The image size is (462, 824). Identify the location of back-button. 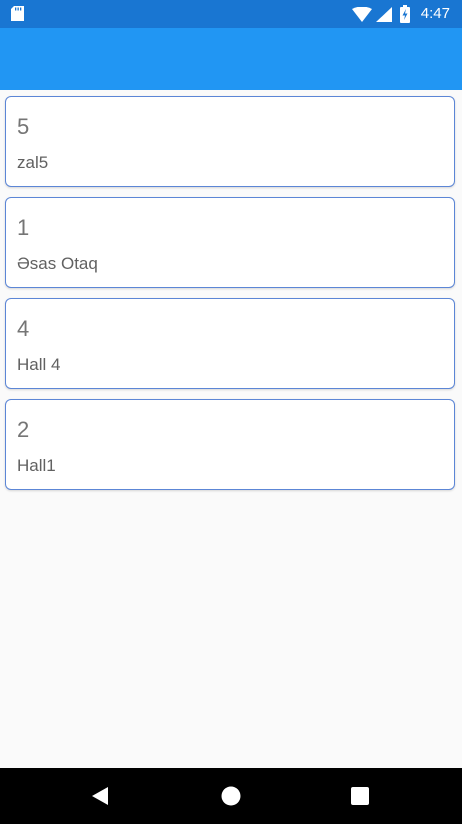
(100, 796).